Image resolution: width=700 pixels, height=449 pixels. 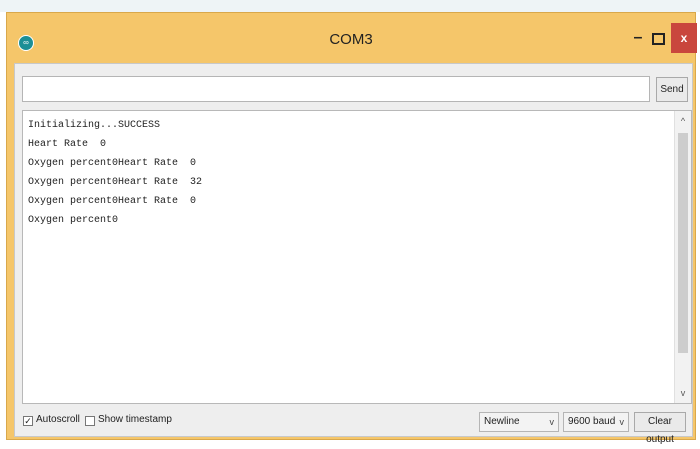 What do you see at coordinates (350, 6) in the screenshot?
I see `top-strip` at bounding box center [350, 6].